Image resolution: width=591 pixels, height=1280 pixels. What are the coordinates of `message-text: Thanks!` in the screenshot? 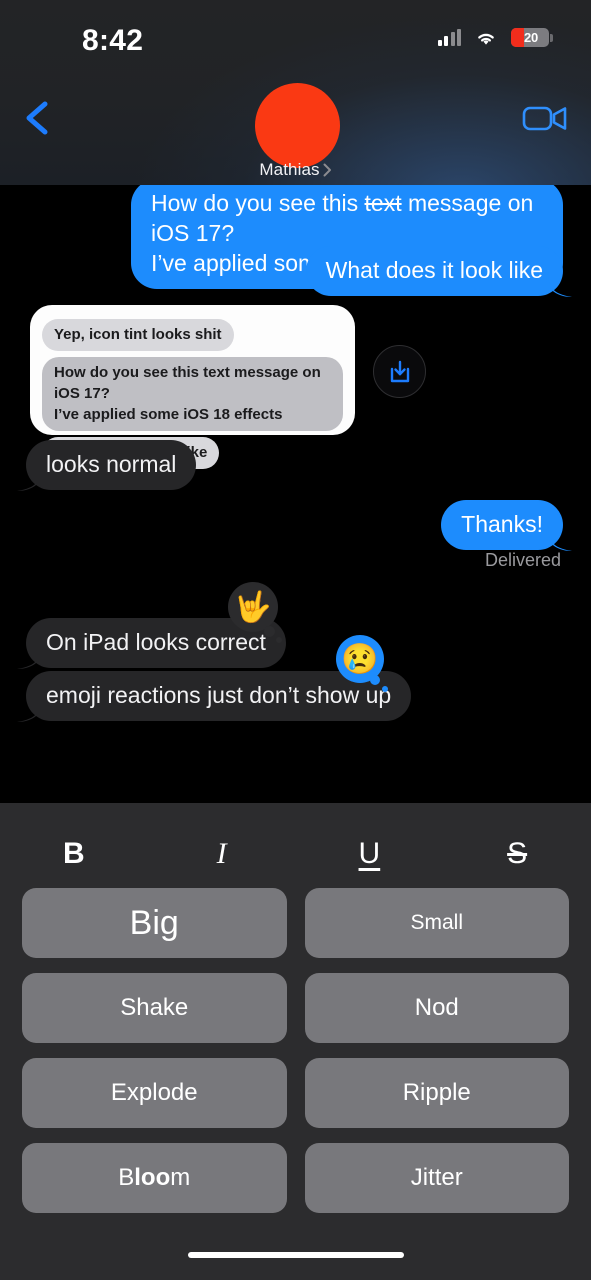 It's located at (502, 524).